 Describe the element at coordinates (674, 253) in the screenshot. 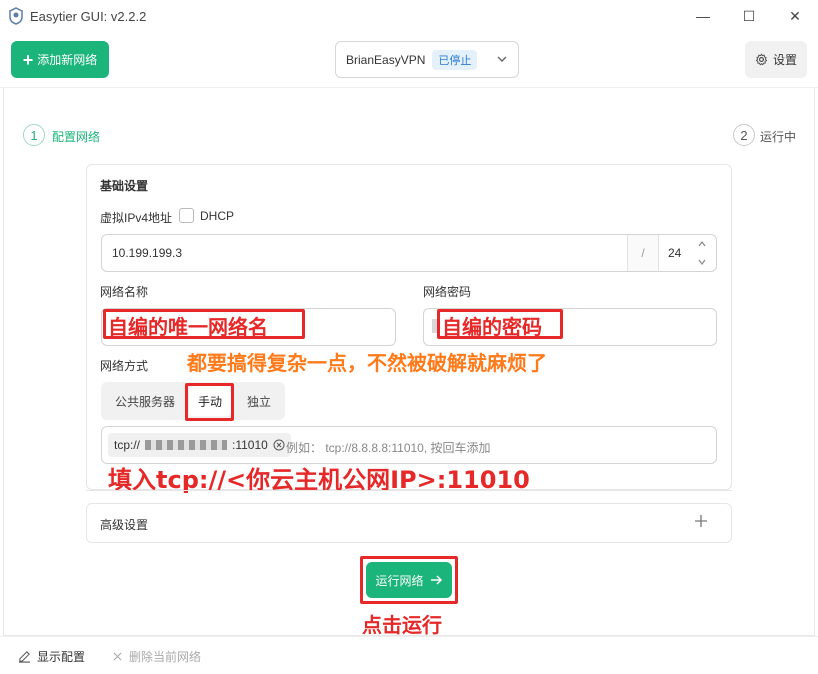

I see `prefix-length-input: 24` at that location.